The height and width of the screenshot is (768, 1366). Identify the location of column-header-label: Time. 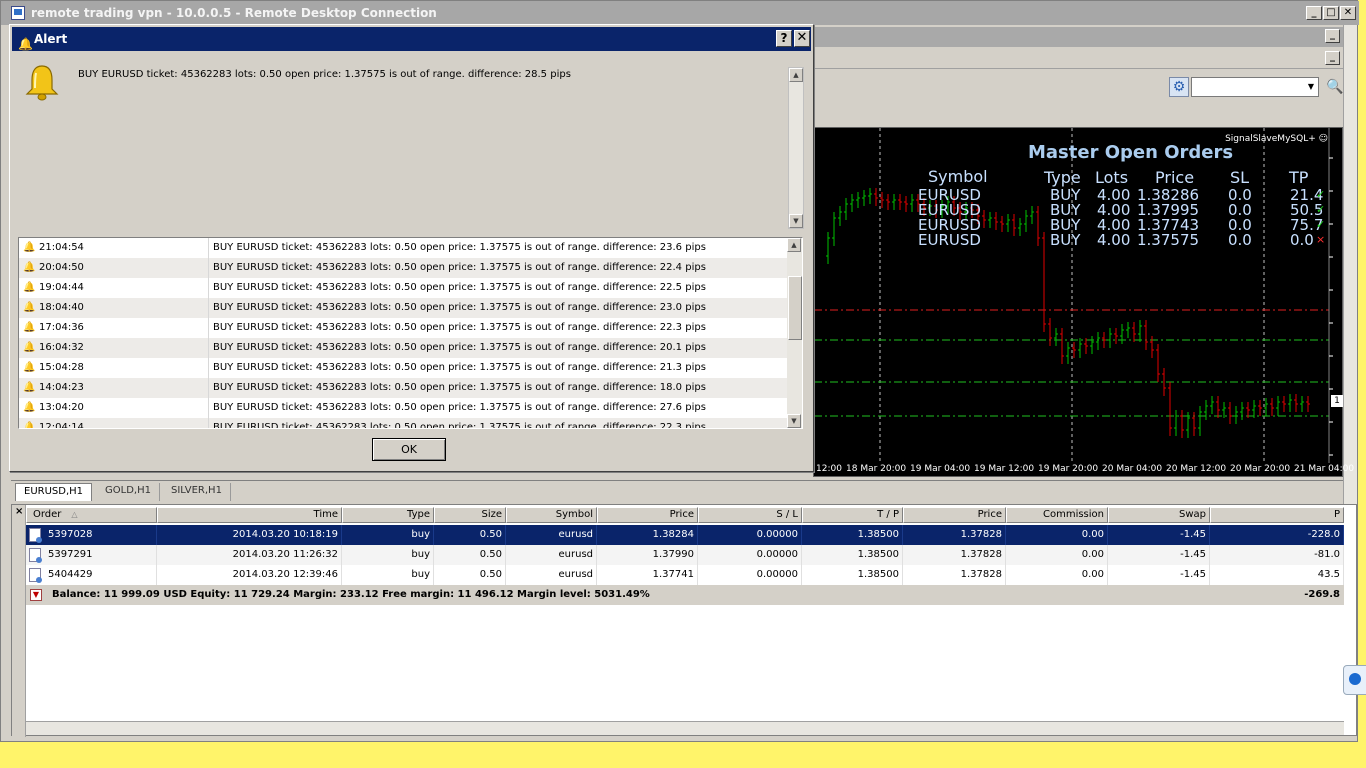
(325, 514).